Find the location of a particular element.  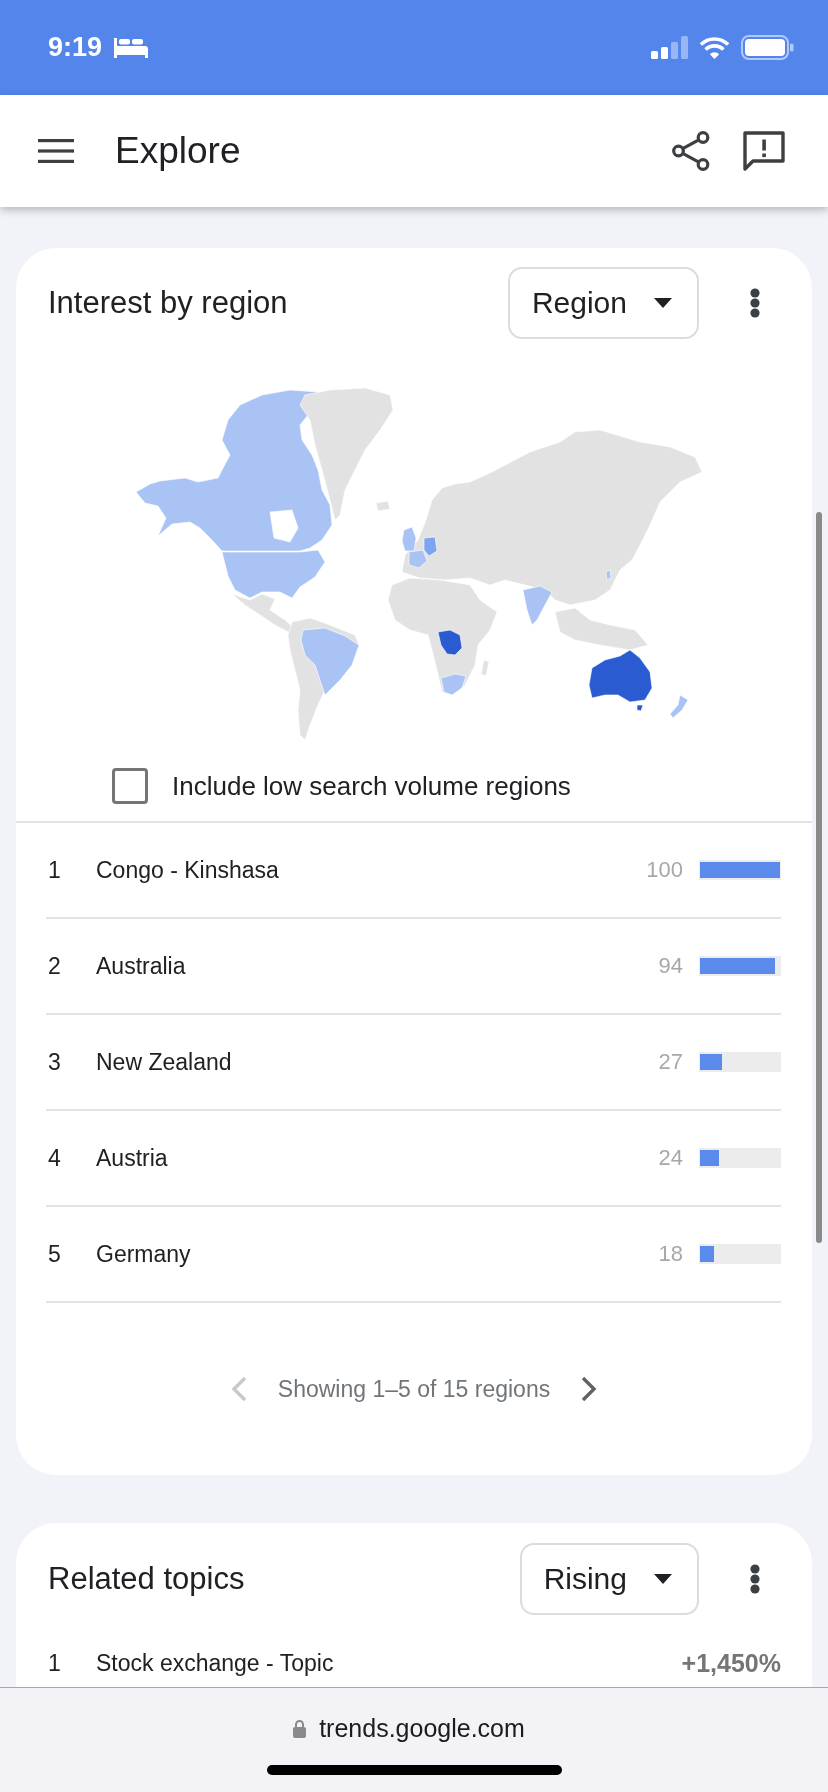

rank-number: 4 is located at coordinates (54, 1158).